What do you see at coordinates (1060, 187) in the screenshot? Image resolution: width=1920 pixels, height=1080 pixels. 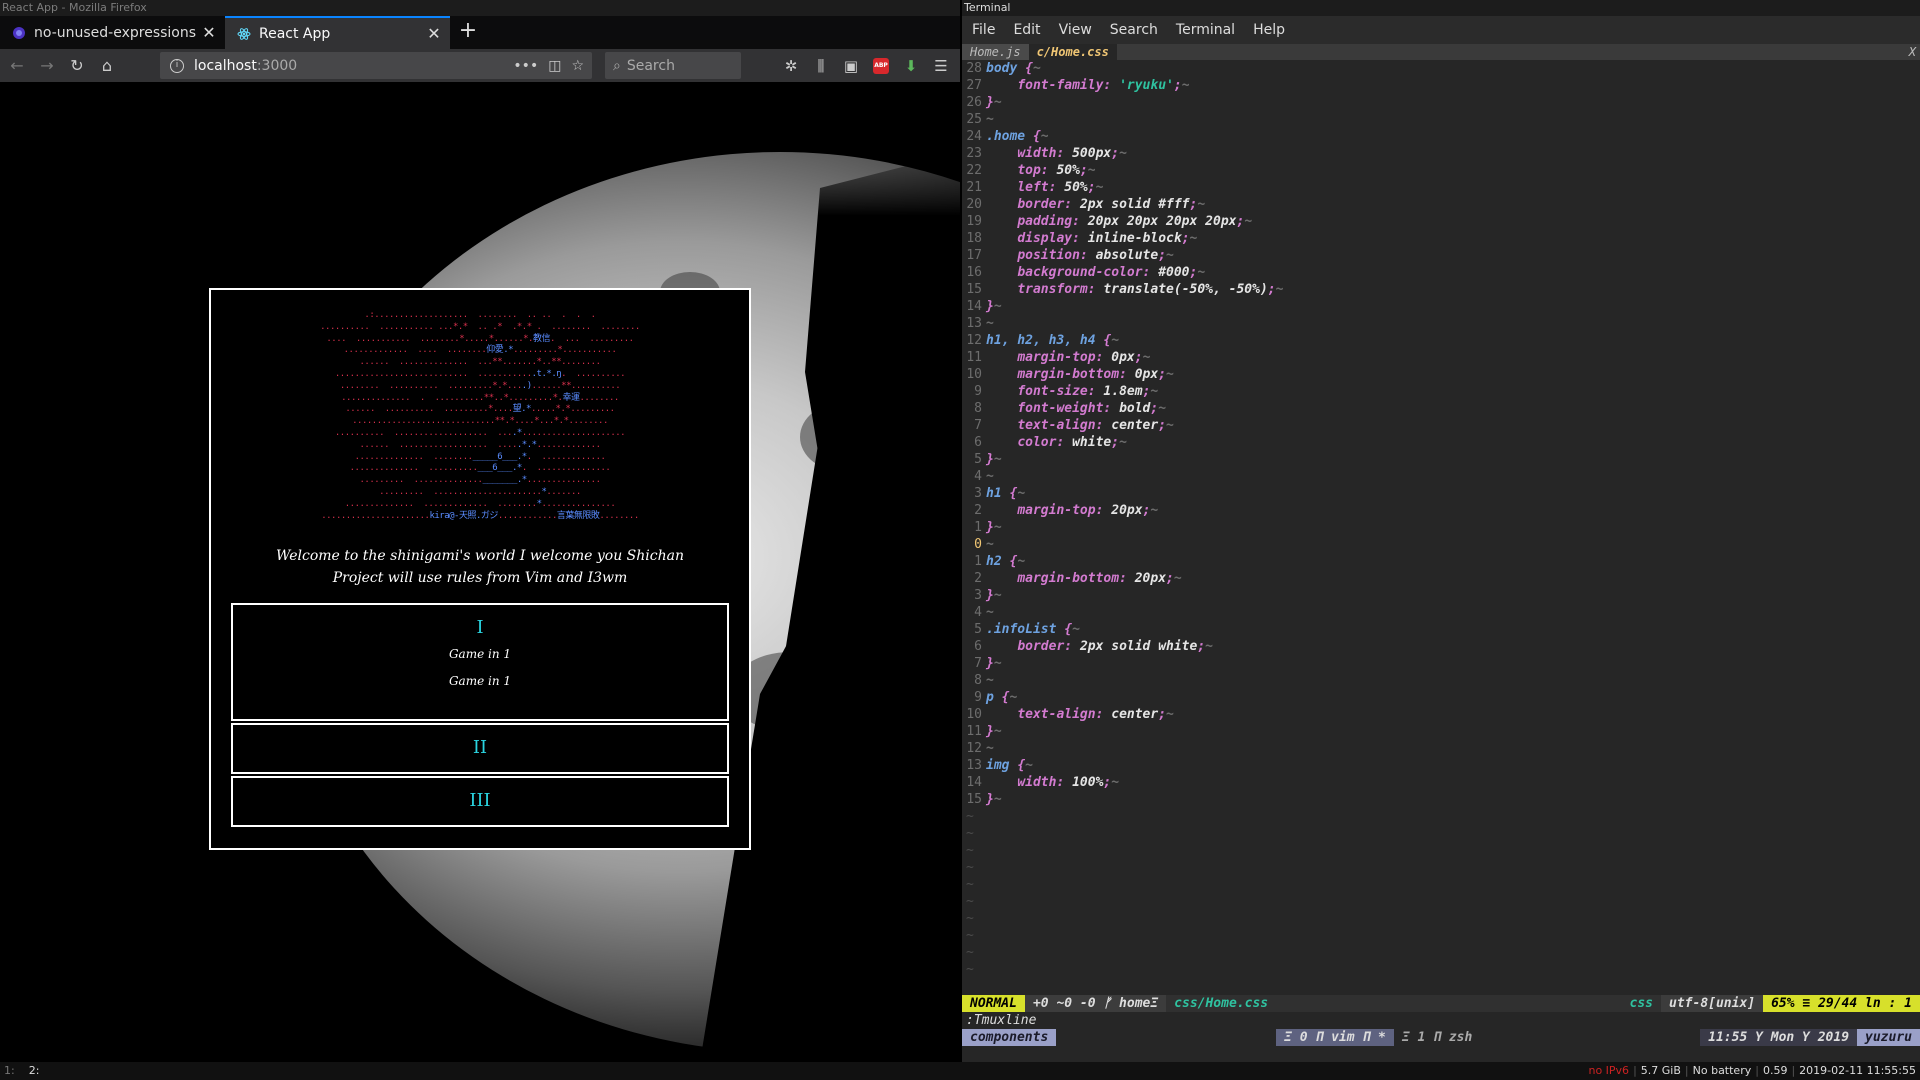 I see `line-text: left: 50%;~` at bounding box center [1060, 187].